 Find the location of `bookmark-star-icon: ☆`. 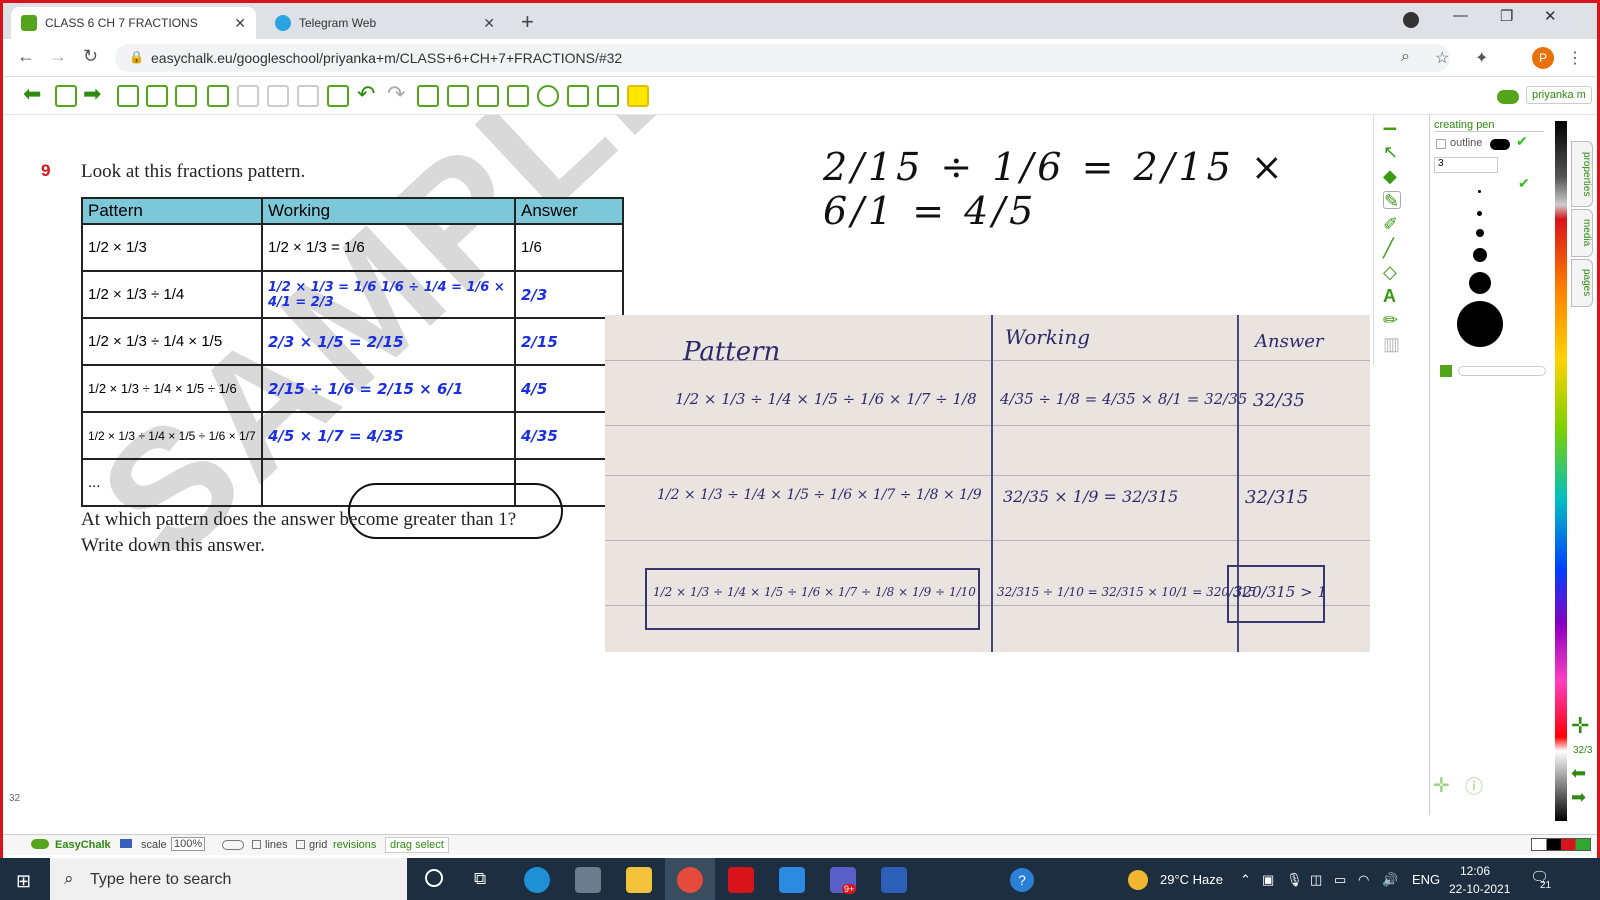

bookmark-star-icon: ☆ is located at coordinates (1442, 58).